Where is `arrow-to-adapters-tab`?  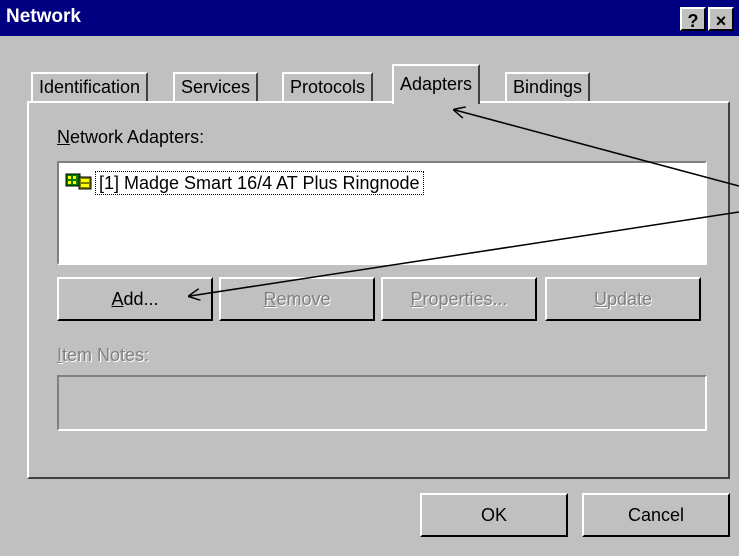
arrow-to-adapters-tab is located at coordinates (597, 148).